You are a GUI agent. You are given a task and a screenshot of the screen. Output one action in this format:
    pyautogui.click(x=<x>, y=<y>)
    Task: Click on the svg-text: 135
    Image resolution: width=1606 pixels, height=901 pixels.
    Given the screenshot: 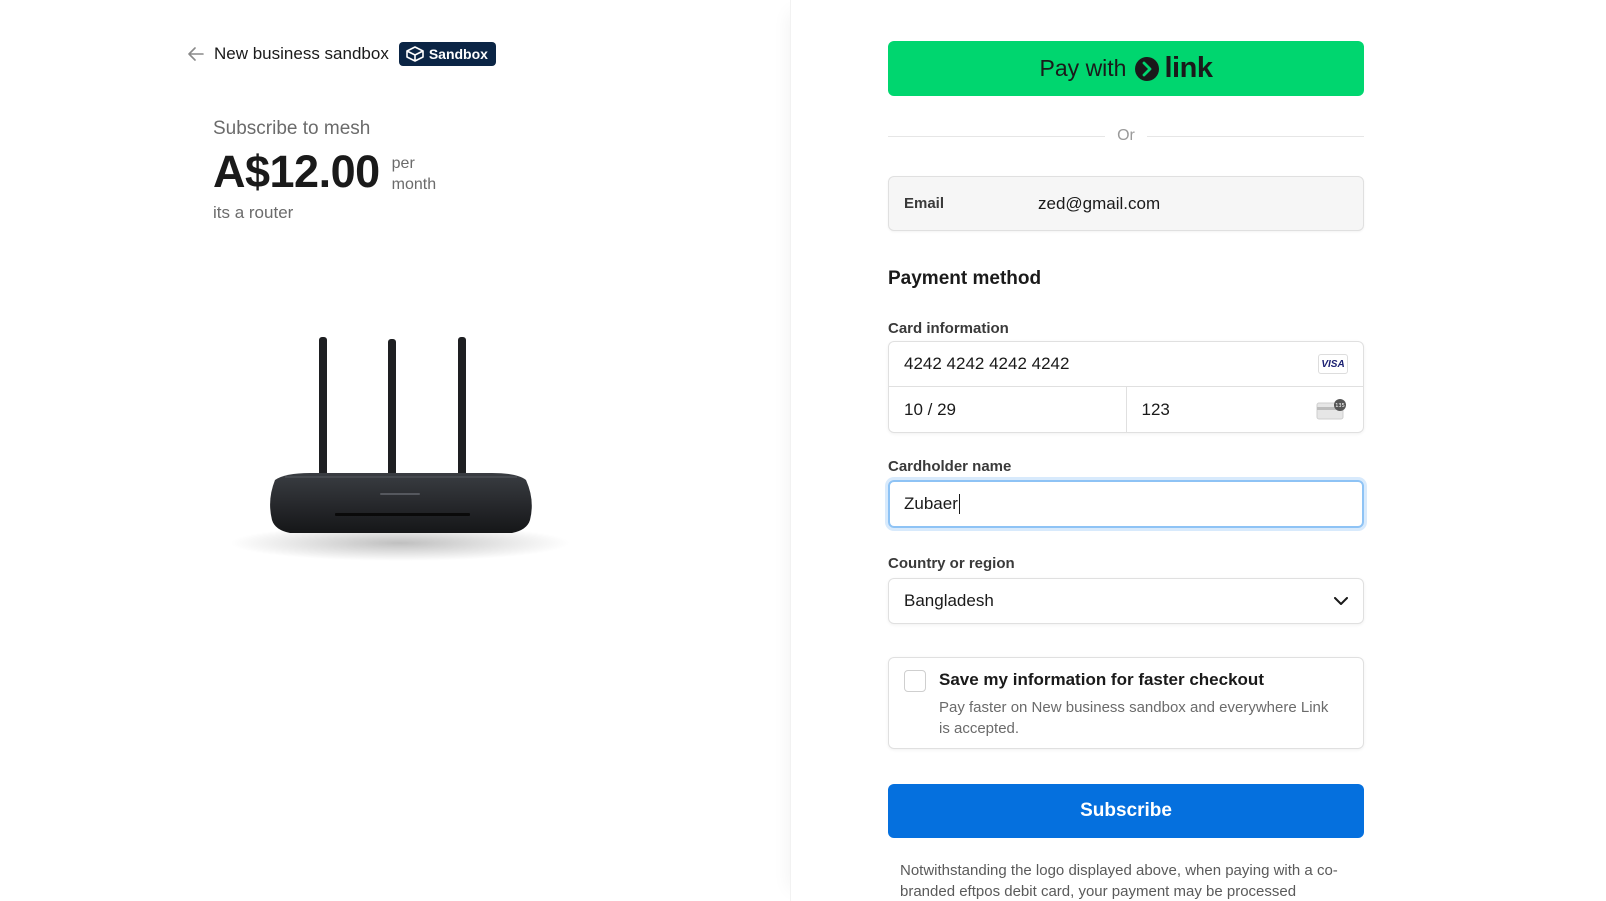 What is the action you would take?
    pyautogui.click(x=1340, y=406)
    